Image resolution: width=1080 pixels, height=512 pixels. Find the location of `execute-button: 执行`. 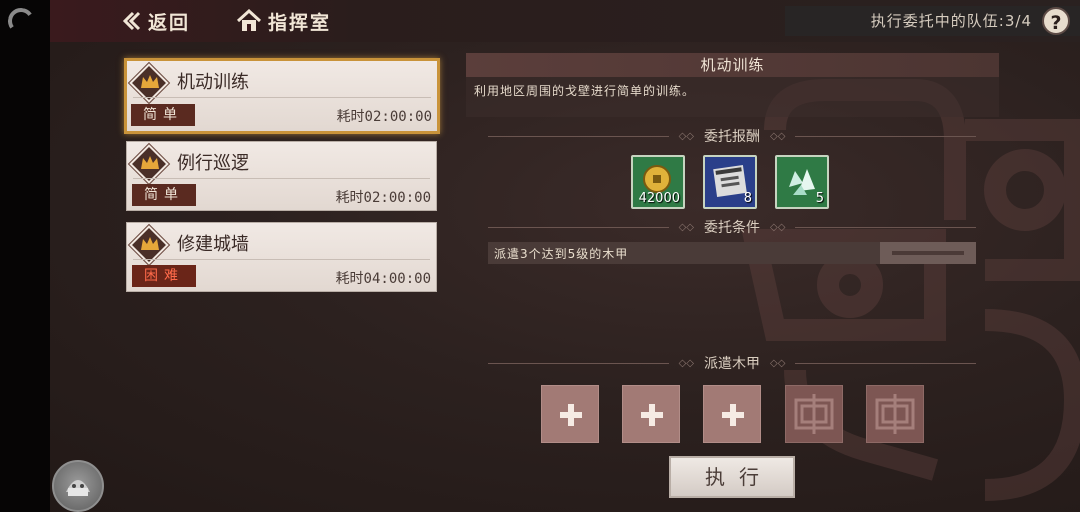

execute-button: 执行 is located at coordinates (732, 477).